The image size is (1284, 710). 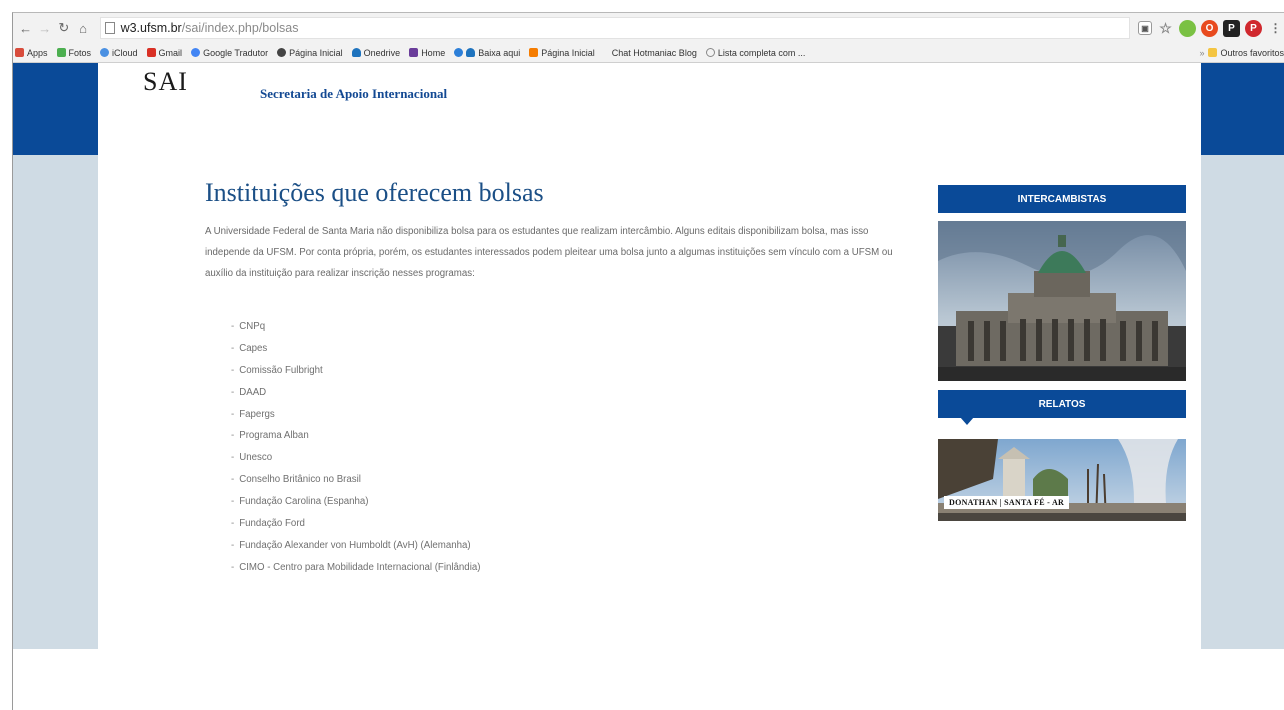 I want to click on bookmark-apps: Apps, so click(x=31, y=53).